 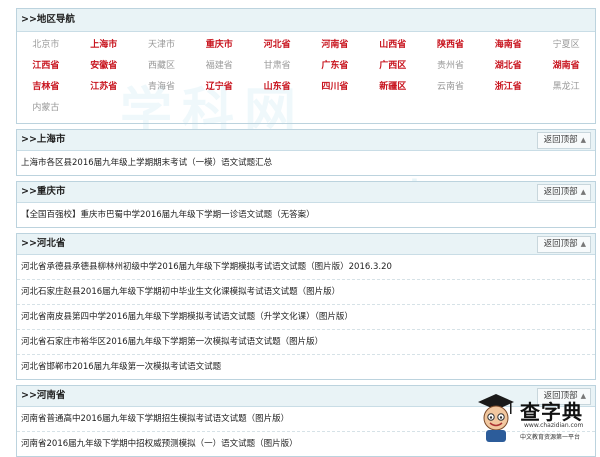 I want to click on graduate-mascot-icon, so click(x=496, y=418).